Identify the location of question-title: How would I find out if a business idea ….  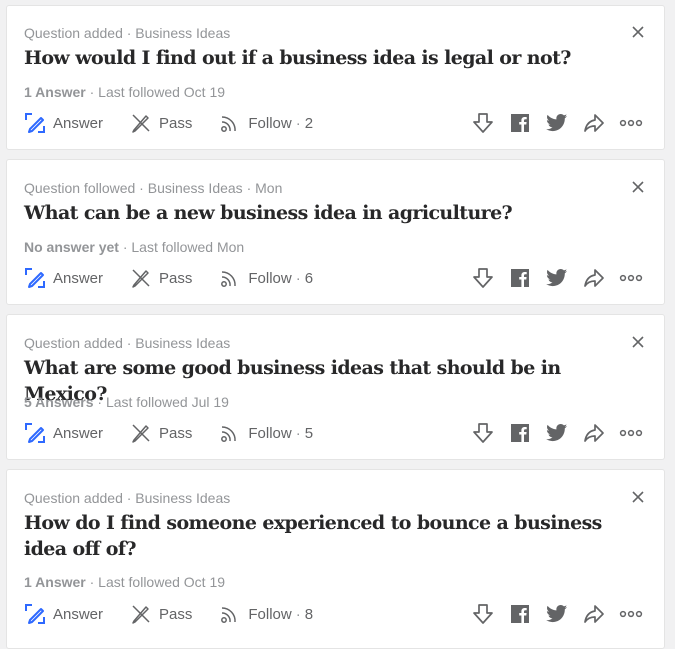
(331, 58).